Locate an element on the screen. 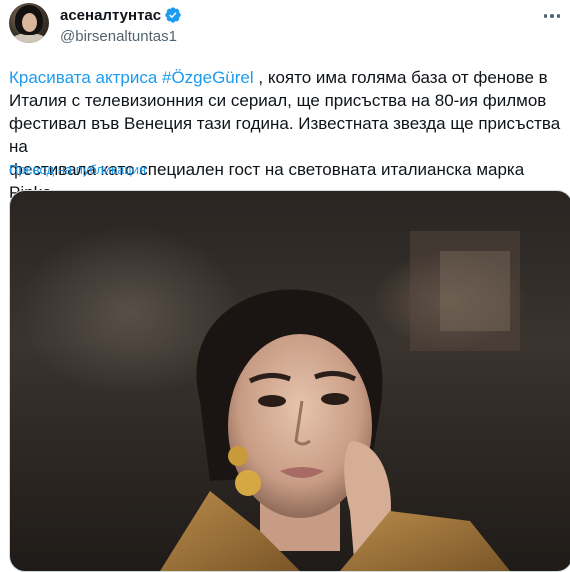 Image resolution: width=570 pixels, height=572 pixels. more-options-icon is located at coordinates (552, 16).